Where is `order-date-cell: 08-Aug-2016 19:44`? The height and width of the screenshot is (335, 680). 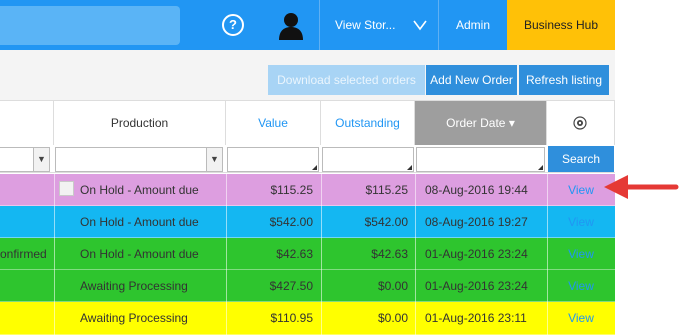
order-date-cell: 08-Aug-2016 19:44 is located at coordinates (476, 190).